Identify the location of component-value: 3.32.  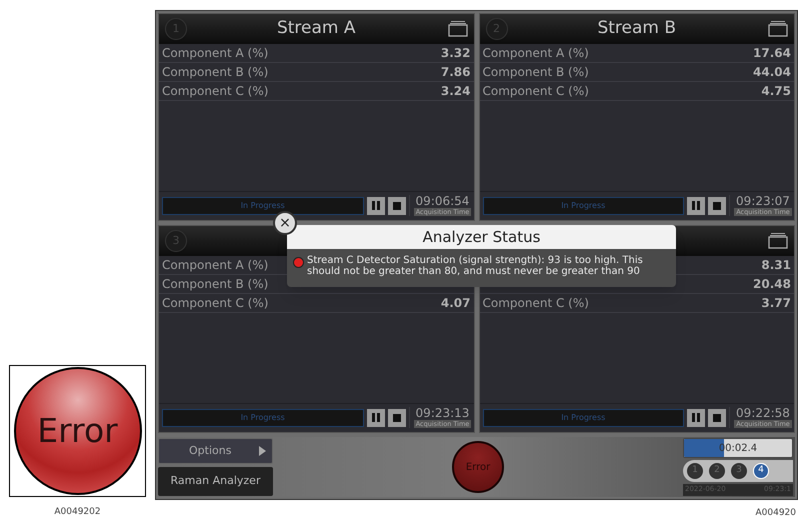
(455, 53).